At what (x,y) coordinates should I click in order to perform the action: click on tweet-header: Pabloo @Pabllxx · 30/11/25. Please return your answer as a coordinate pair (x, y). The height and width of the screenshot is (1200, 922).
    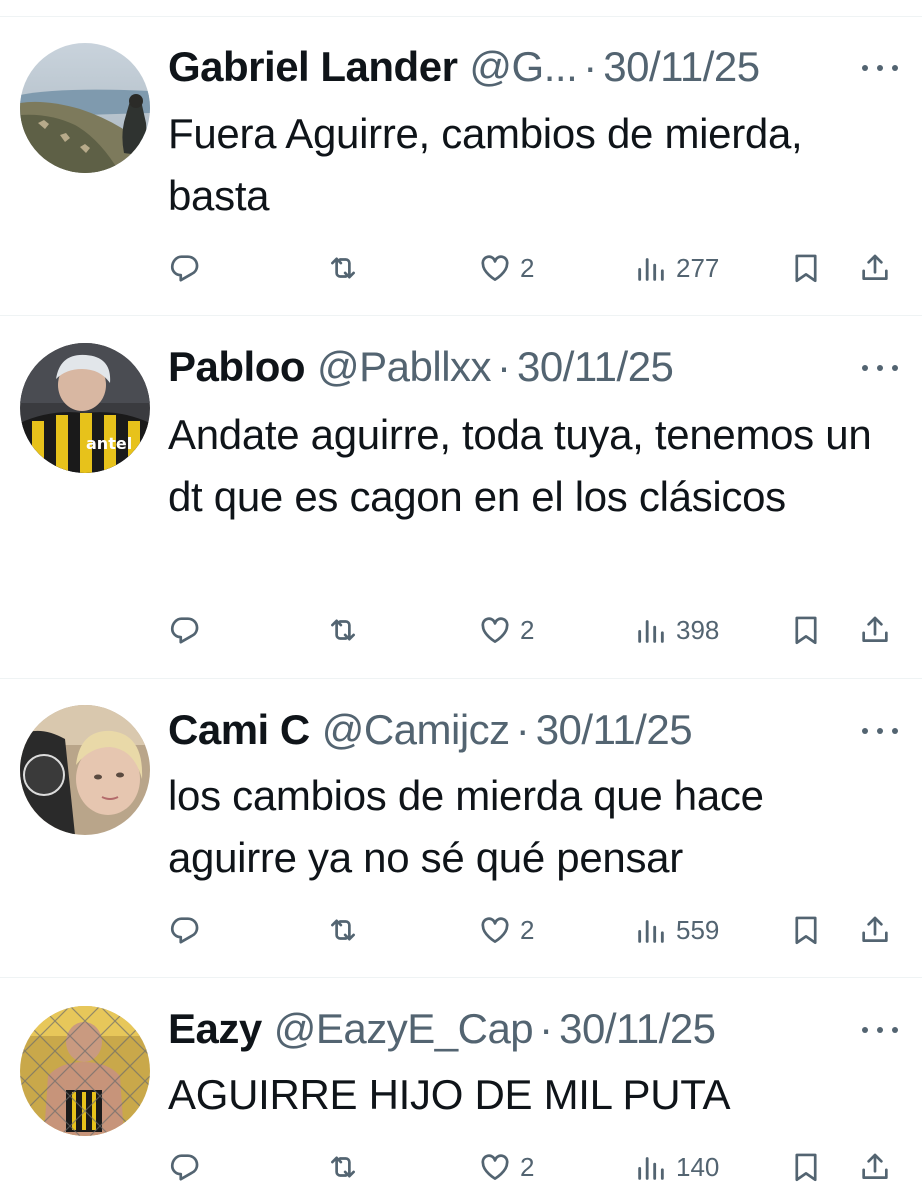
    Looking at the image, I should click on (421, 367).